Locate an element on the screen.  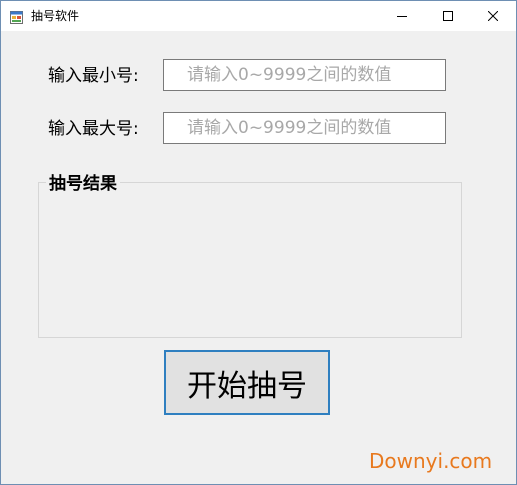
minimize-icon is located at coordinates (402, 16).